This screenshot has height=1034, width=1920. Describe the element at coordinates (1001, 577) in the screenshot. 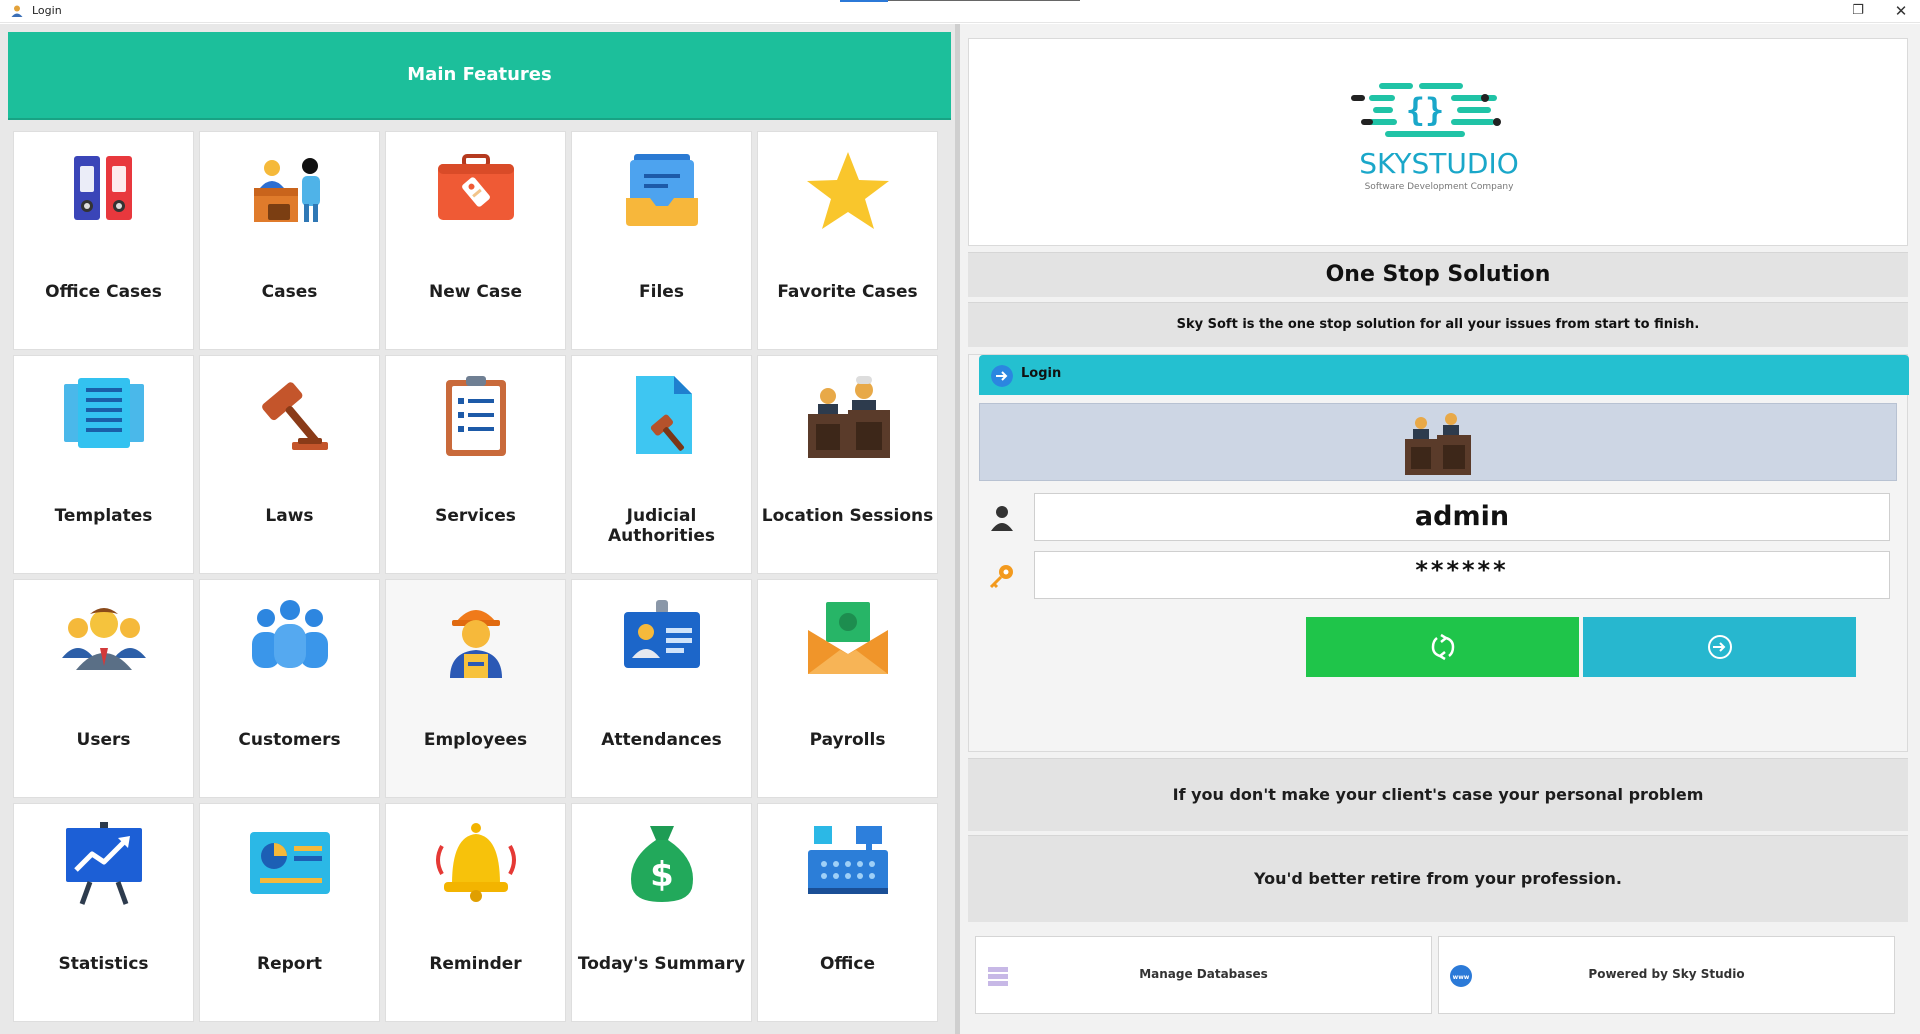

I see `key-icon` at that location.